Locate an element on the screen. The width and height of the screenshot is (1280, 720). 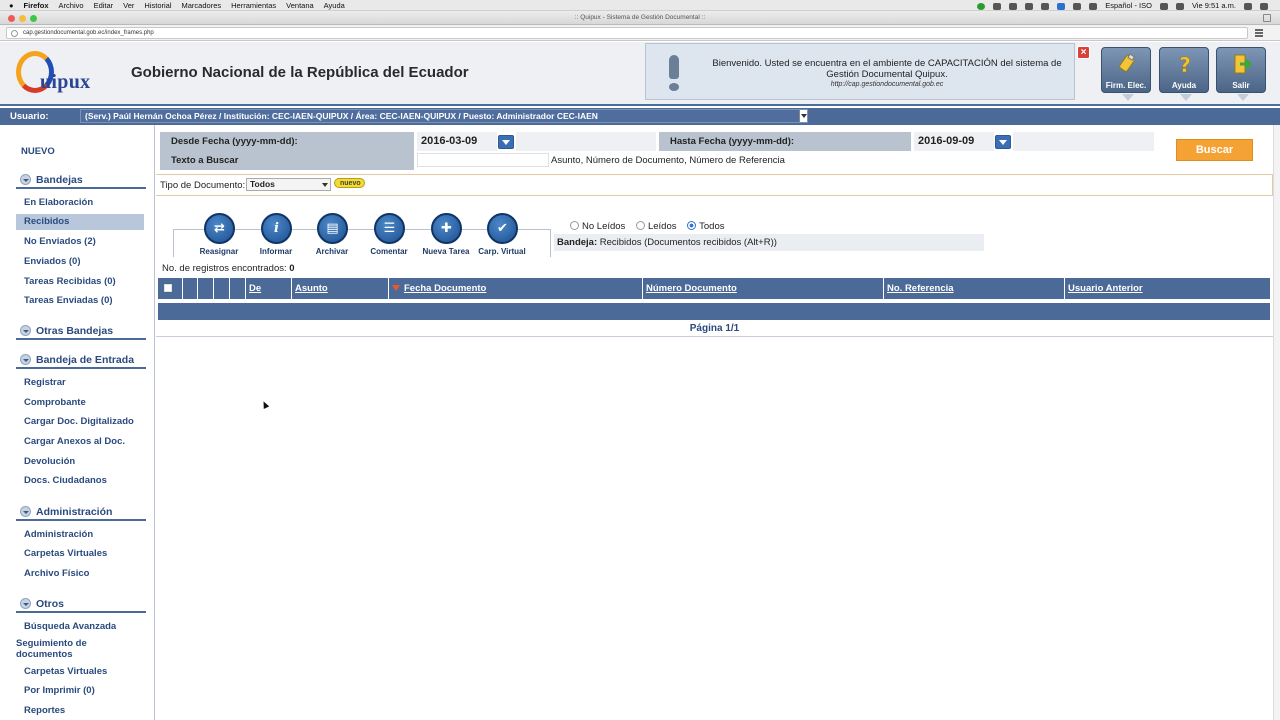
sync-icon is located at coordinates (1013, 6).